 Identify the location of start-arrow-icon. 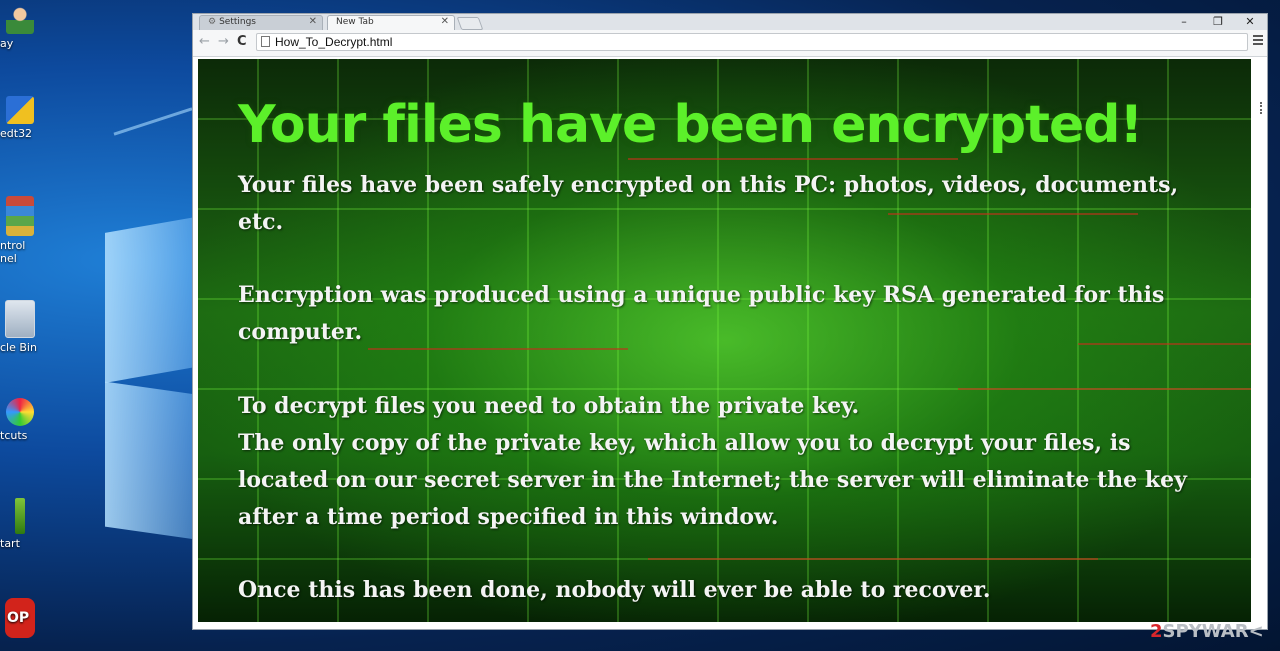
(20, 516).